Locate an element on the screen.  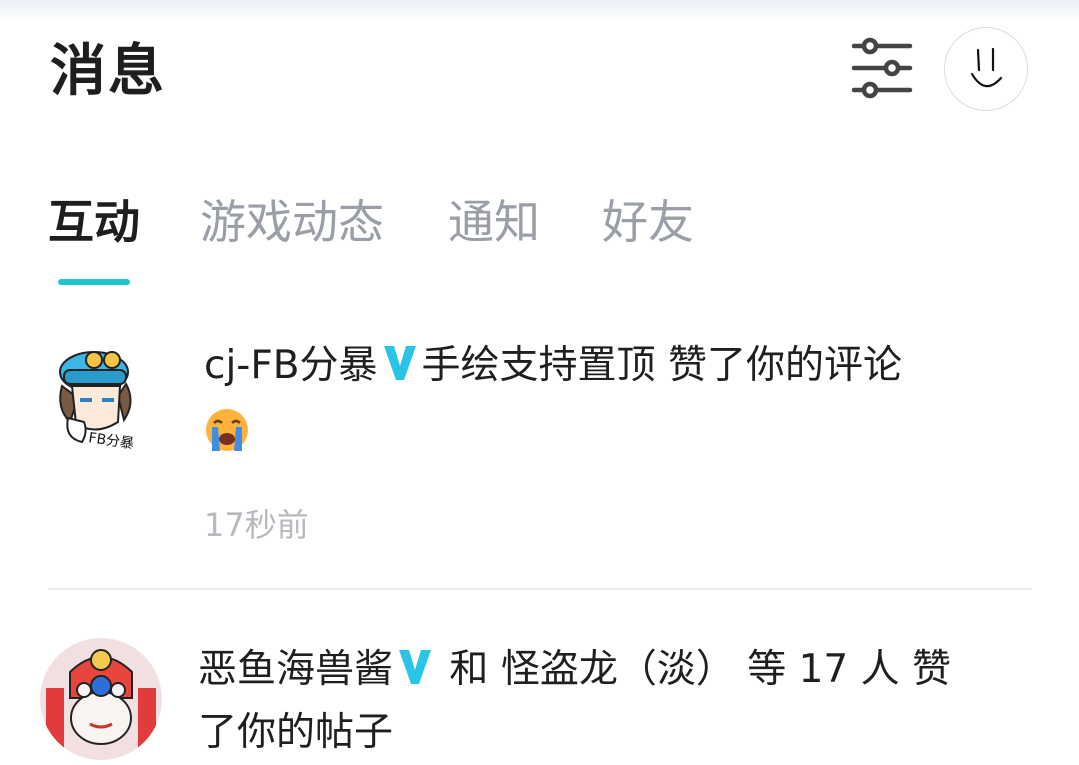
avatar-caption: FB分暴 is located at coordinates (110, 440).